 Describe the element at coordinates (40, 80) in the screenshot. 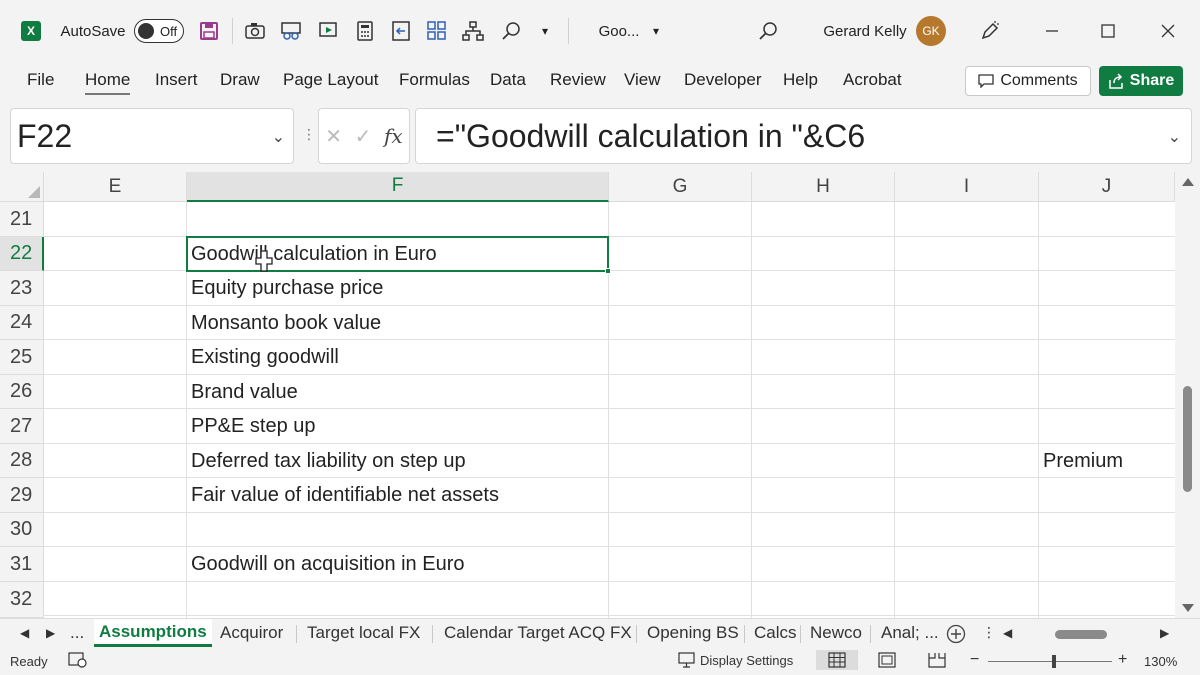

I see `tab-file: File` at that location.